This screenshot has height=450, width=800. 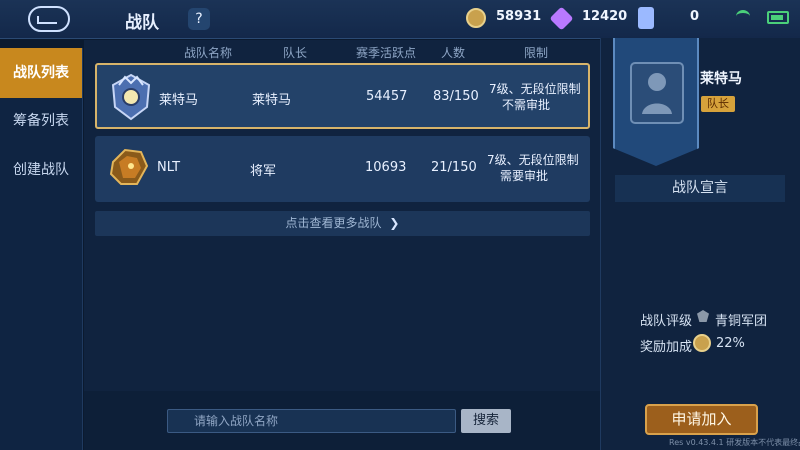 What do you see at coordinates (718, 104) in the screenshot?
I see `captain-badge: 队长` at bounding box center [718, 104].